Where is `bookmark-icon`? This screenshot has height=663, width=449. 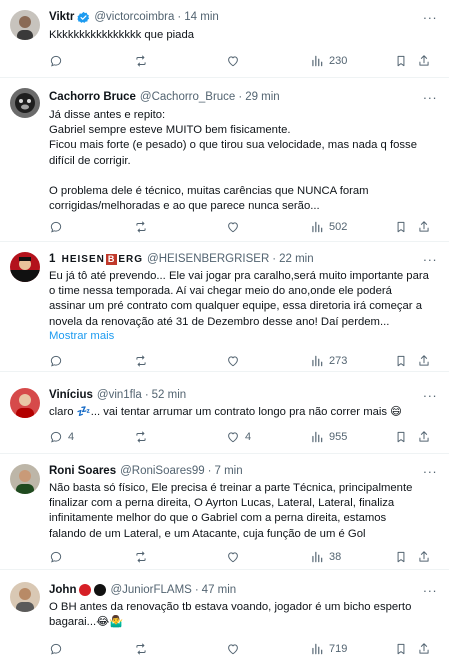 bookmark-icon is located at coordinates (401, 227).